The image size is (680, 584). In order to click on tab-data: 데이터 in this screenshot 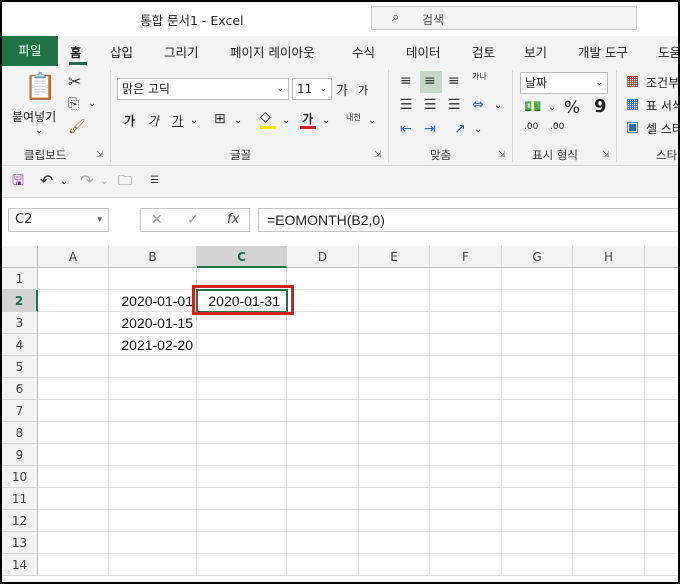, I will do `click(423, 51)`.